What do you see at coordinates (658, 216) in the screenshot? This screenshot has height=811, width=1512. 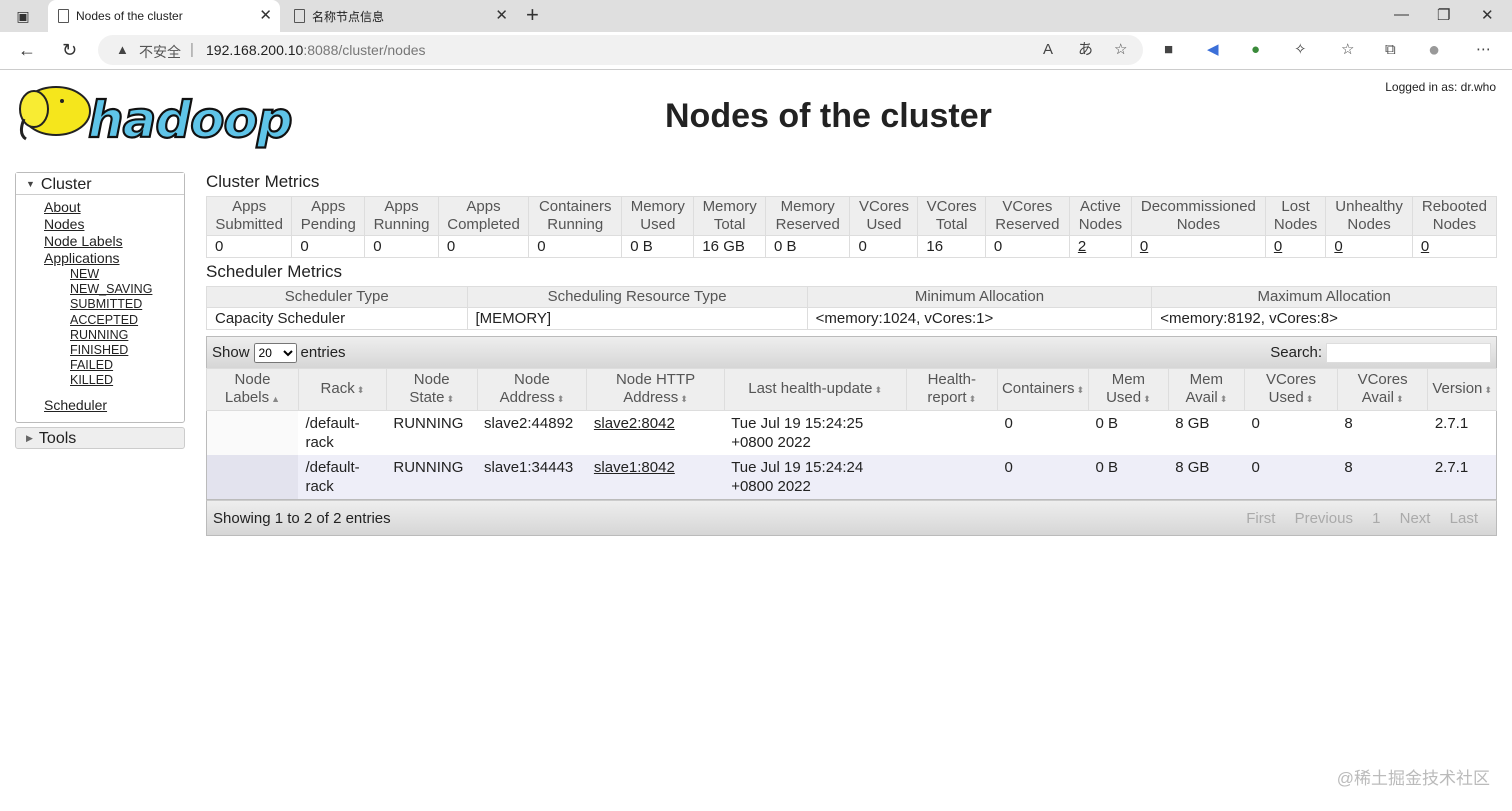 I see `cluster-metric-header: Memory Used` at bounding box center [658, 216].